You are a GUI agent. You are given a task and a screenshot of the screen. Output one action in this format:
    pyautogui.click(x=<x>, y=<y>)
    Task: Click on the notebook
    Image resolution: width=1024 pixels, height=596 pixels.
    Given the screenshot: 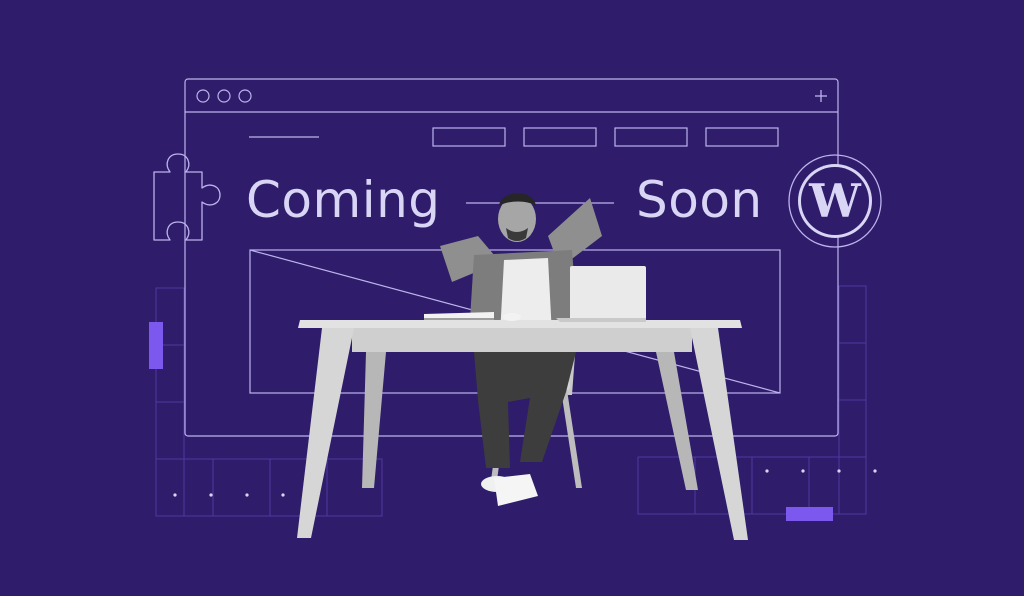 What is the action you would take?
    pyautogui.click(x=459, y=316)
    